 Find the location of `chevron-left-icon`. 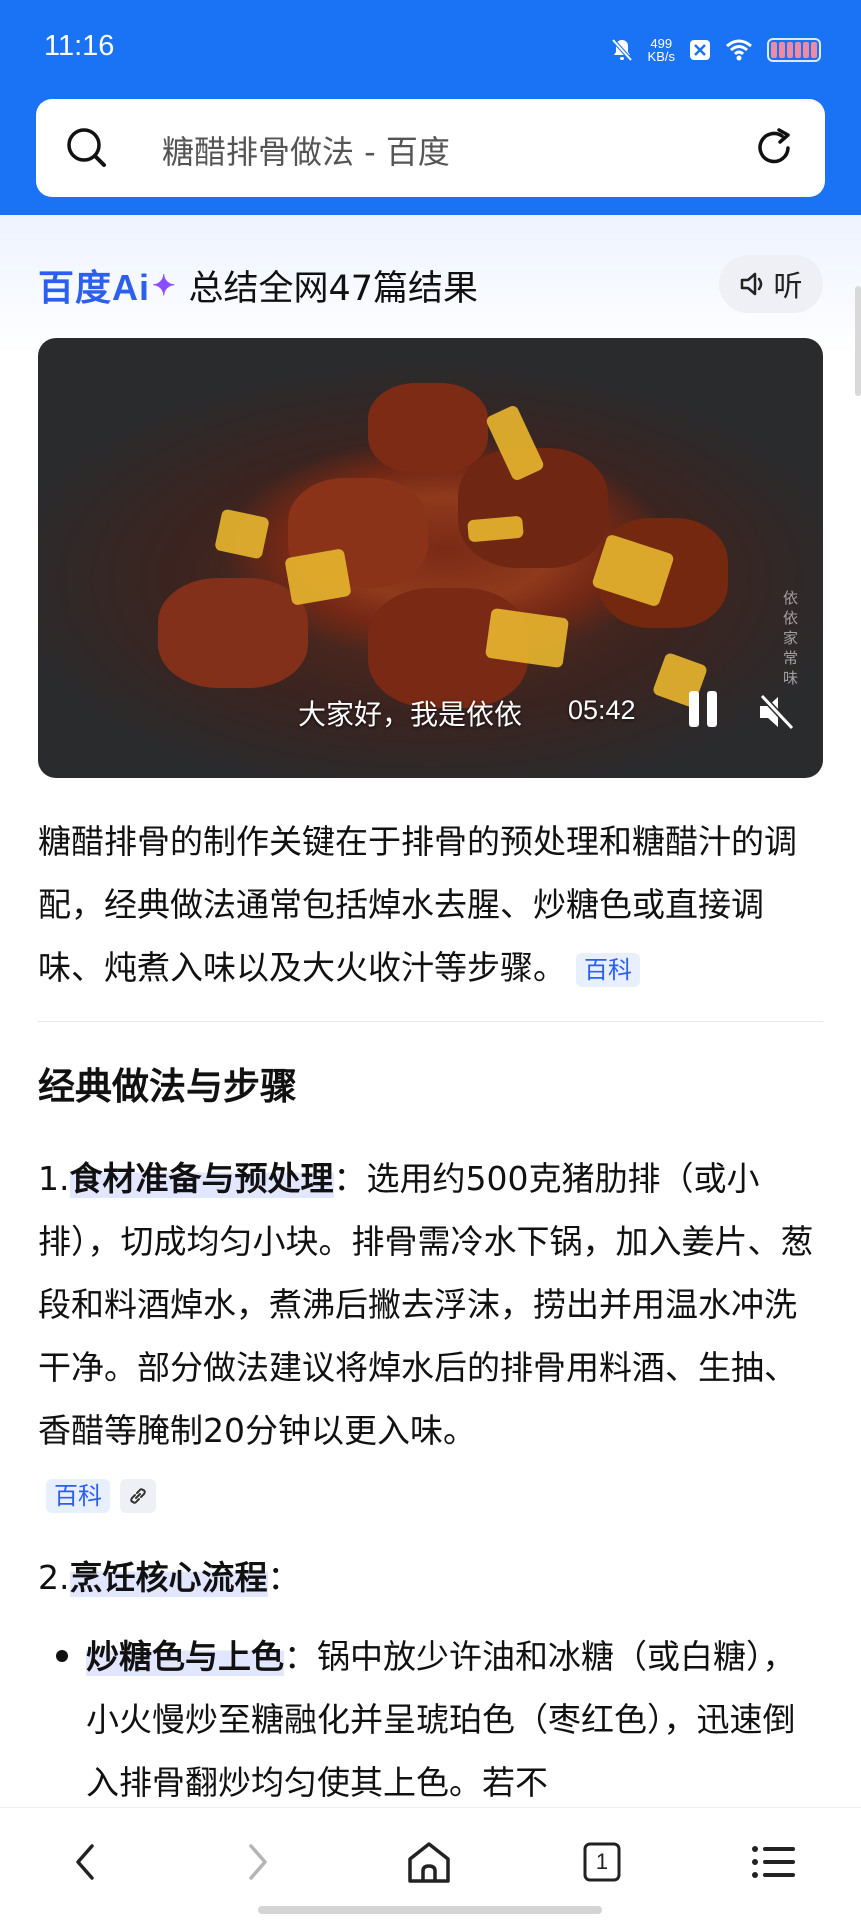

chevron-left-icon is located at coordinates (85, 1862).